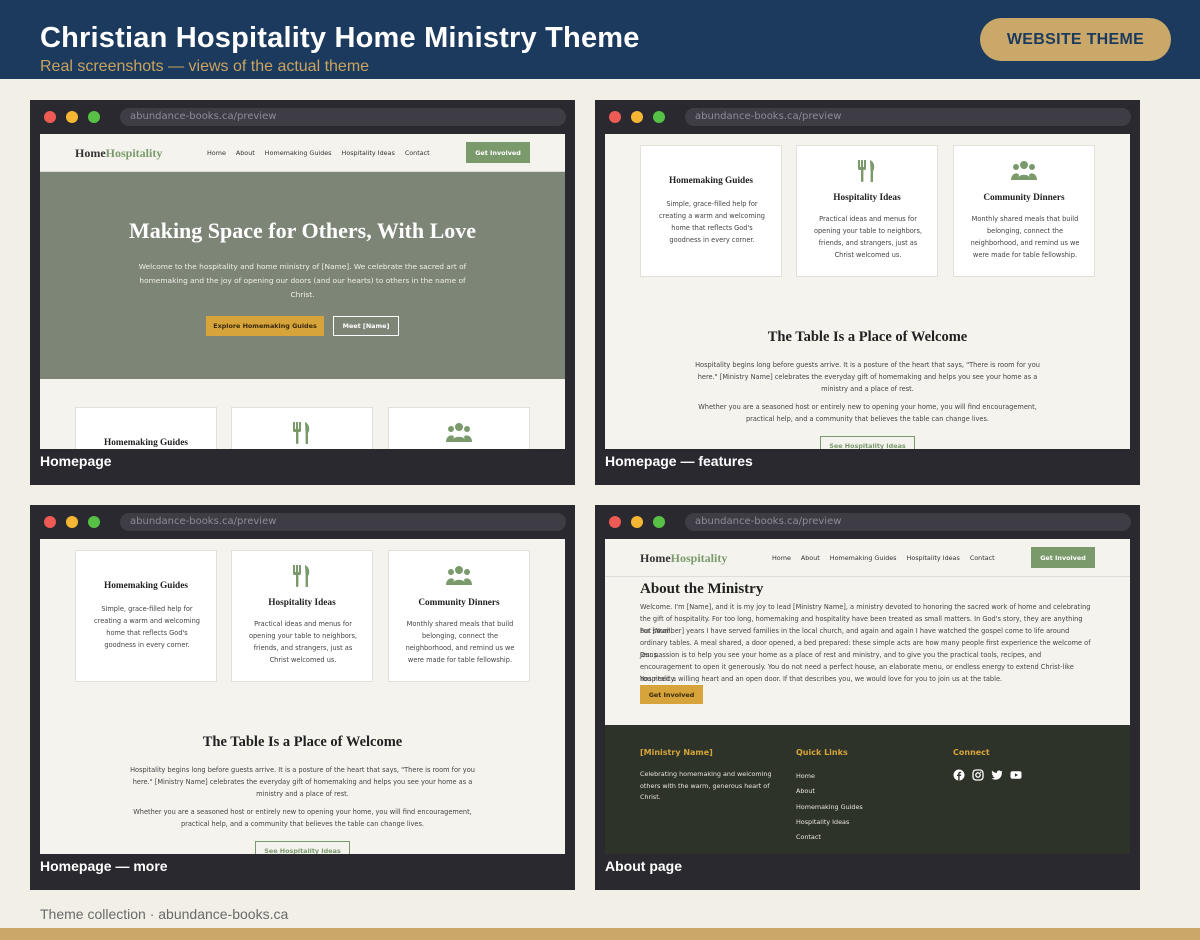 The height and width of the screenshot is (940, 1200). What do you see at coordinates (1075, 39) in the screenshot?
I see `website-theme-badge: WEBSITE THEME` at bounding box center [1075, 39].